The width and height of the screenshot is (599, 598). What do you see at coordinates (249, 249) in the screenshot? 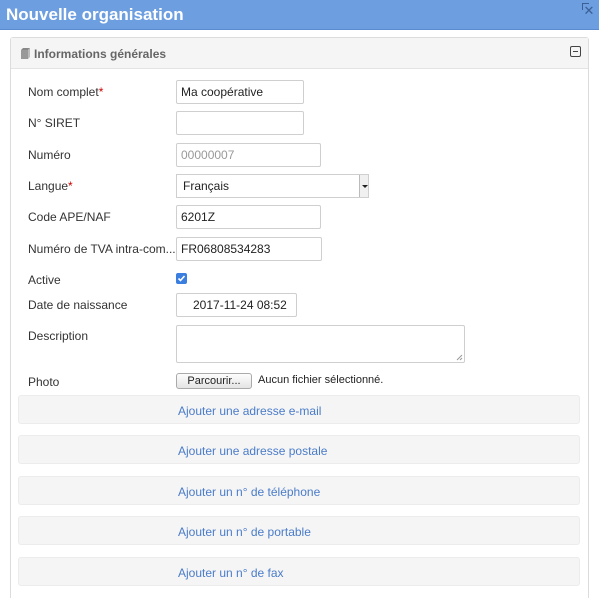
I see `tva-input: FR06808534283` at bounding box center [249, 249].